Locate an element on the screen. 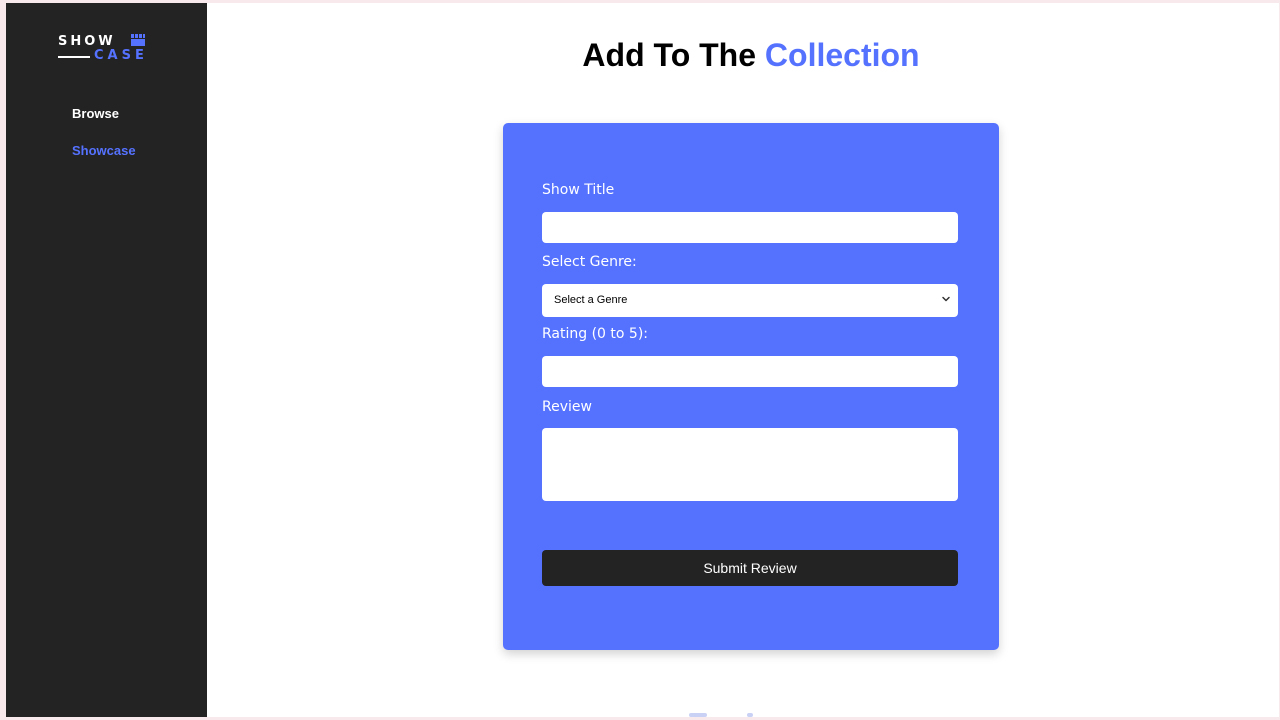 This screenshot has width=1280, height=720. footer-peek is located at coordinates (721, 715).